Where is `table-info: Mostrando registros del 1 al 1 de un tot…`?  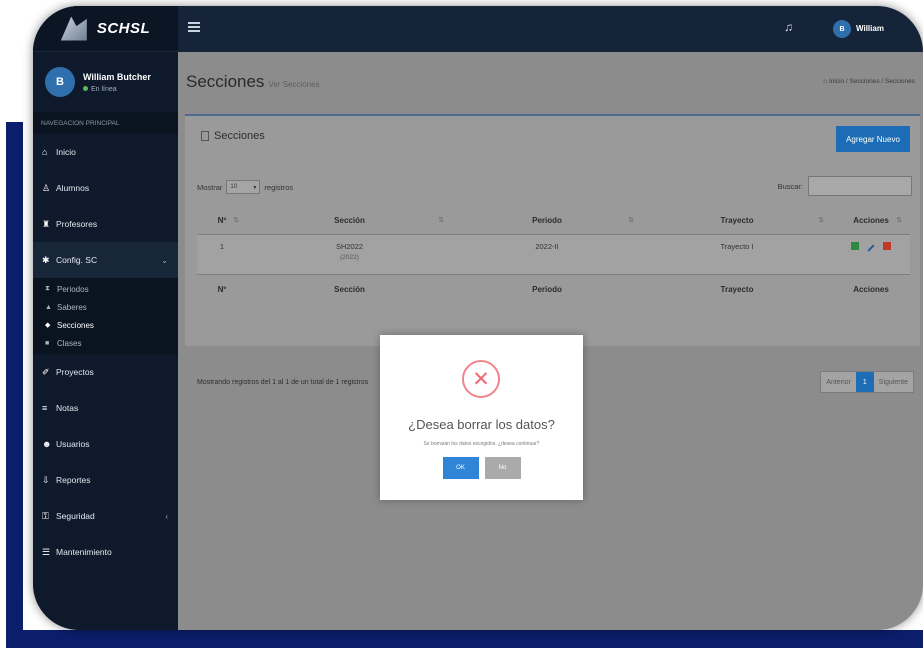 table-info: Mostrando registros del 1 al 1 de un tot… is located at coordinates (283, 382).